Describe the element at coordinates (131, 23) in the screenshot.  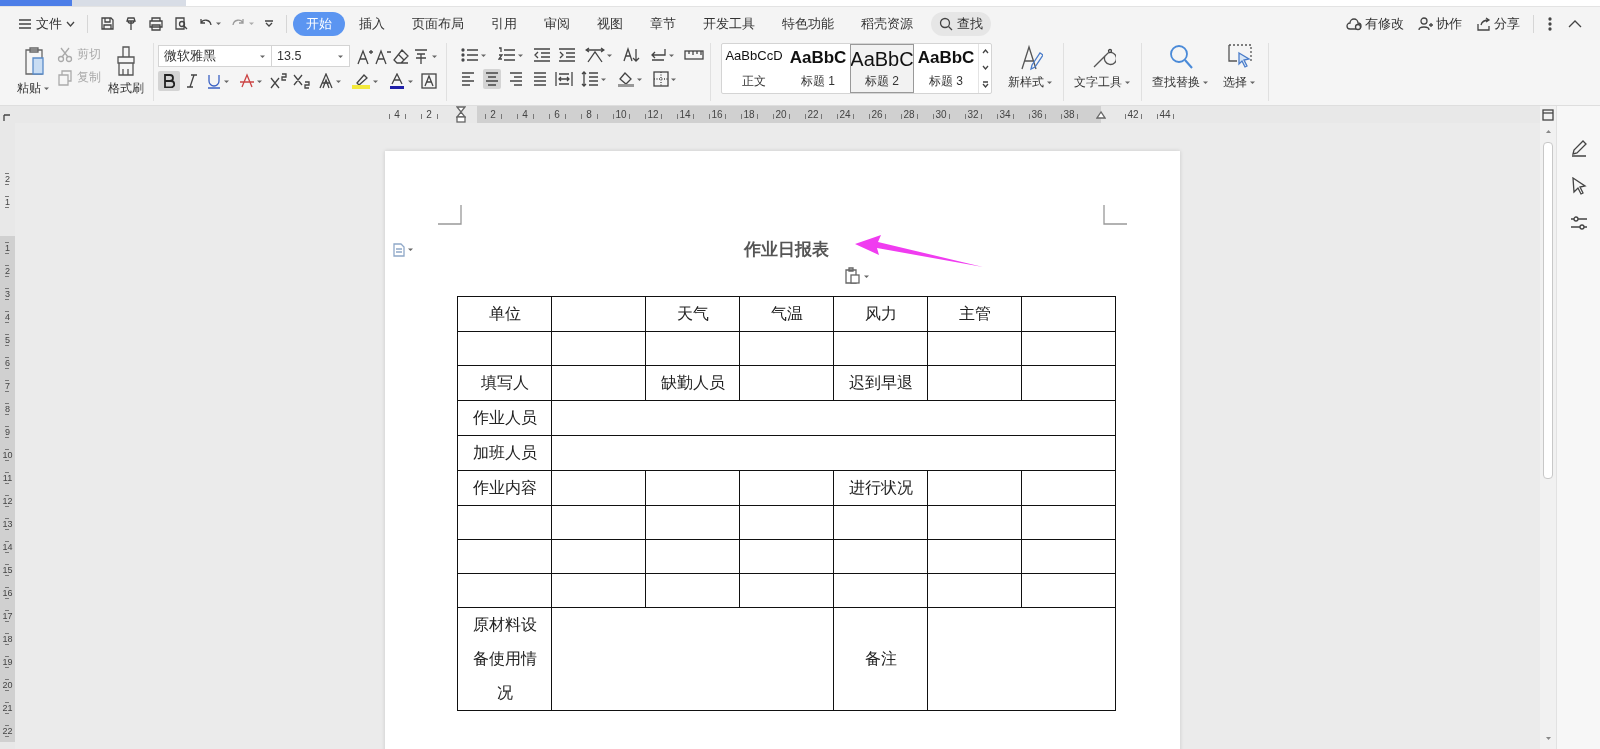
I see `format-painter-icon` at that location.